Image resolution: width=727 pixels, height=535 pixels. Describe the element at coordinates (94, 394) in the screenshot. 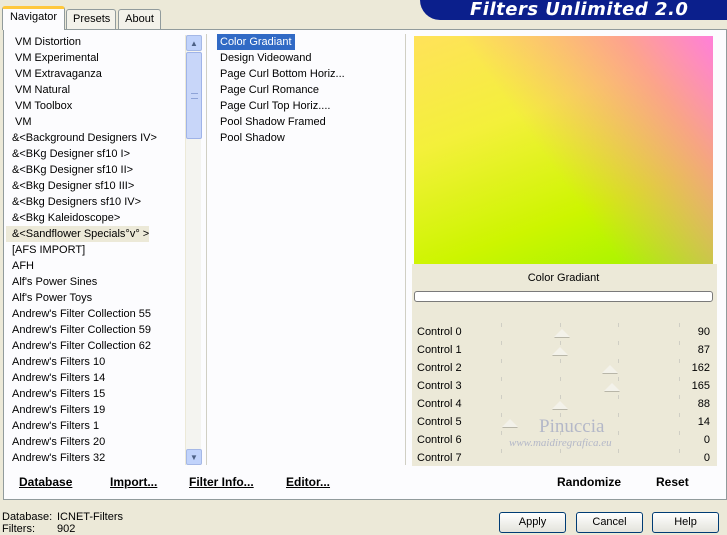

I see `category-item: Andrew's Filters 15` at that location.